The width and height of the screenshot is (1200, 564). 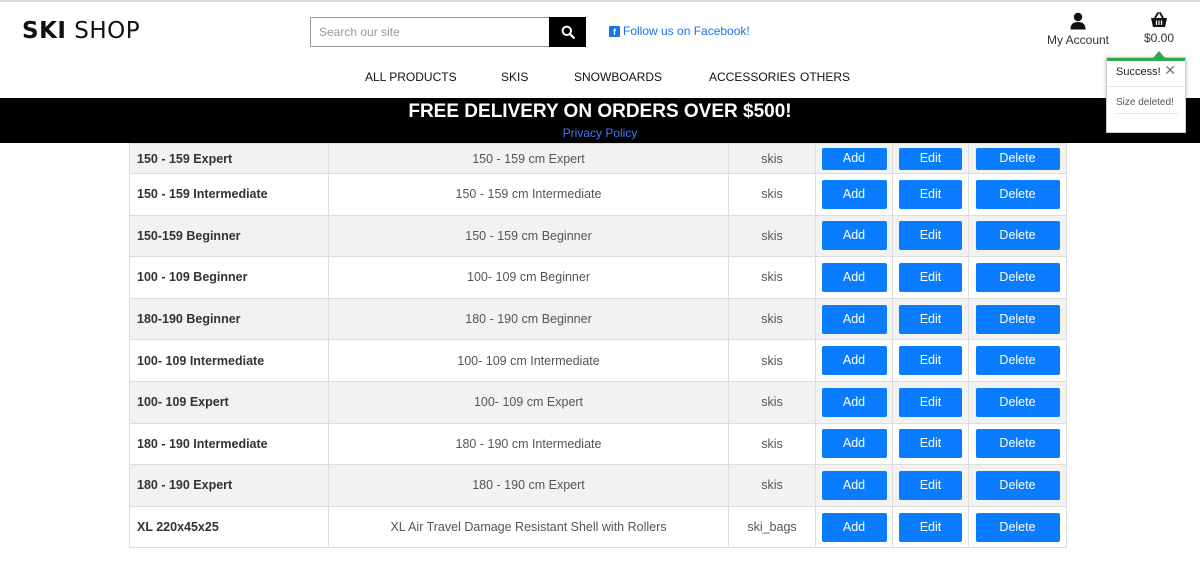 I want to click on logo-light: SHOP, so click(x=107, y=31).